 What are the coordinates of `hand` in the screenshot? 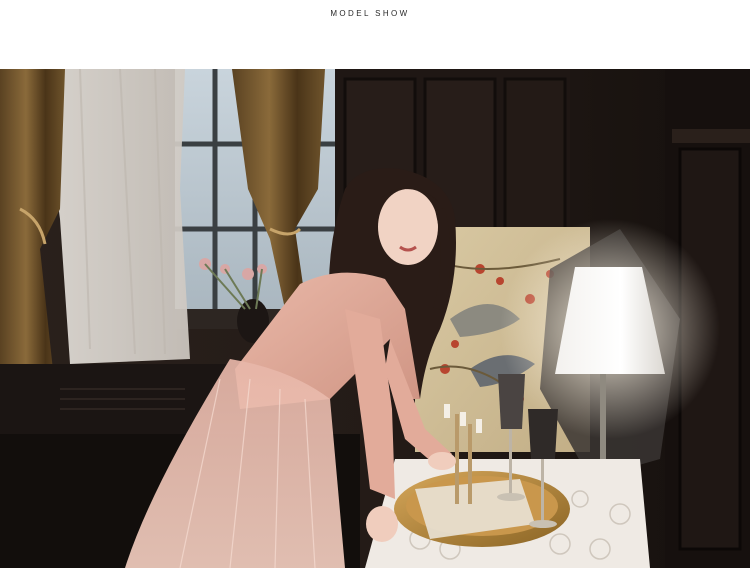 It's located at (382, 524).